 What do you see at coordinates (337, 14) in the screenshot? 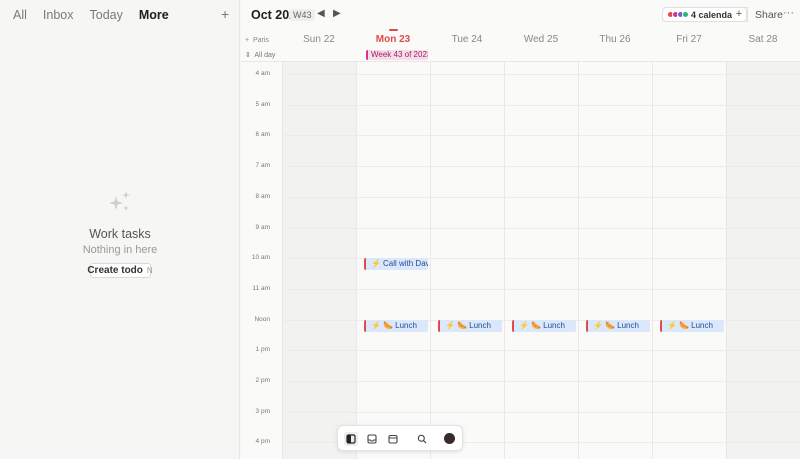
I see `next-week-icon: ▶` at bounding box center [337, 14].